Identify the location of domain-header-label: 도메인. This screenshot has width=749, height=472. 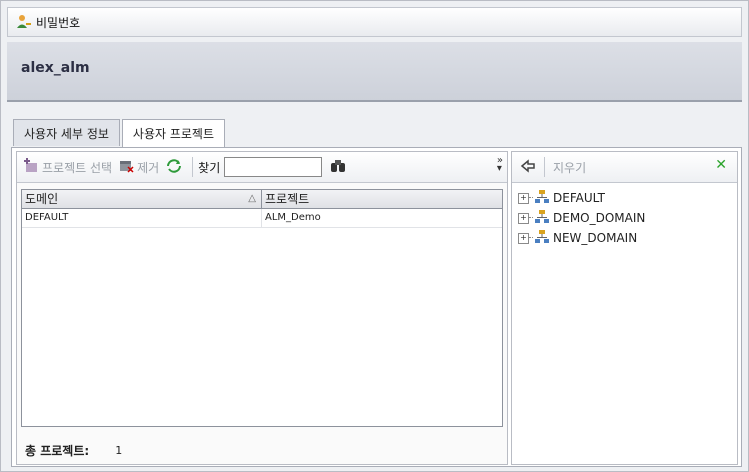
(42, 199).